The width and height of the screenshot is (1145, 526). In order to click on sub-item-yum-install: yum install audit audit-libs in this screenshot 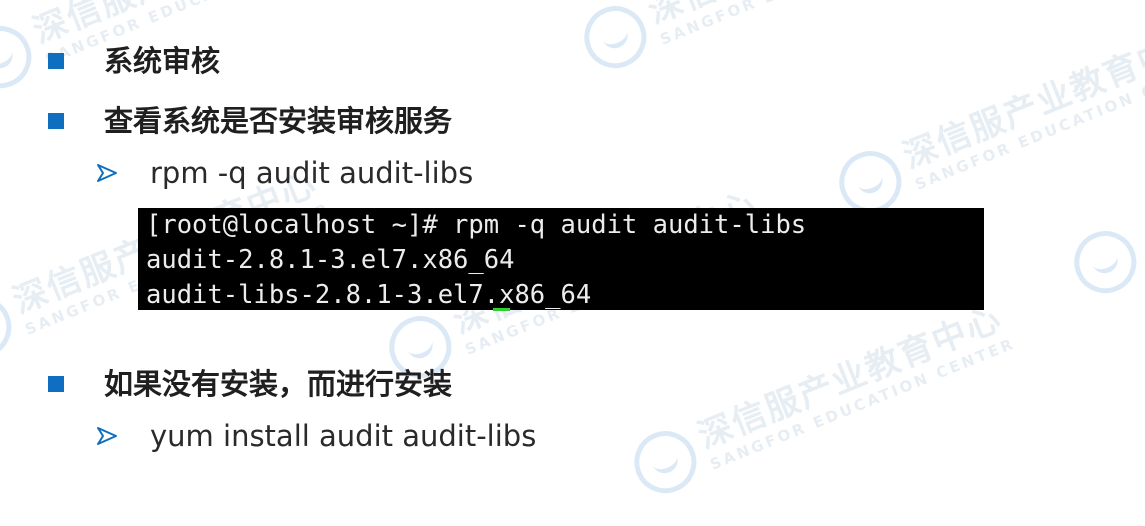, I will do `click(316, 436)`.